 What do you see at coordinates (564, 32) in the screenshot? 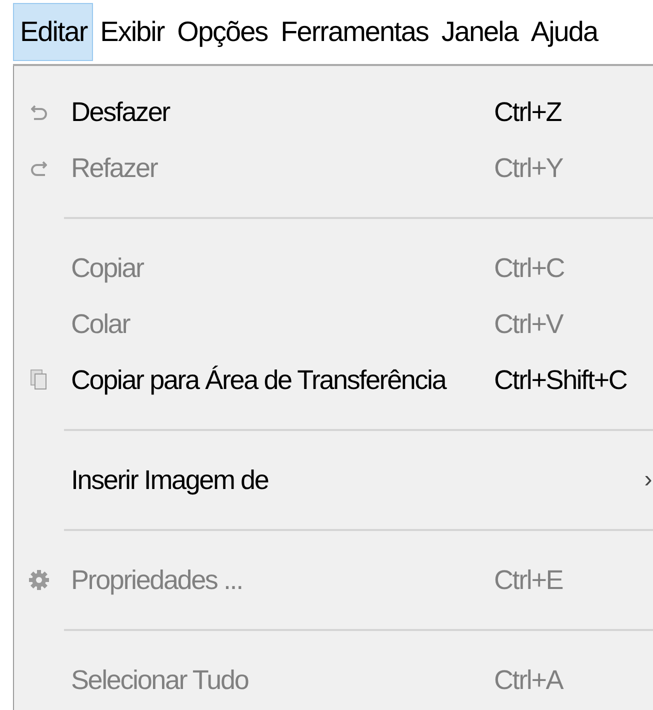
I see `menu-bar-item: Ajuda` at bounding box center [564, 32].